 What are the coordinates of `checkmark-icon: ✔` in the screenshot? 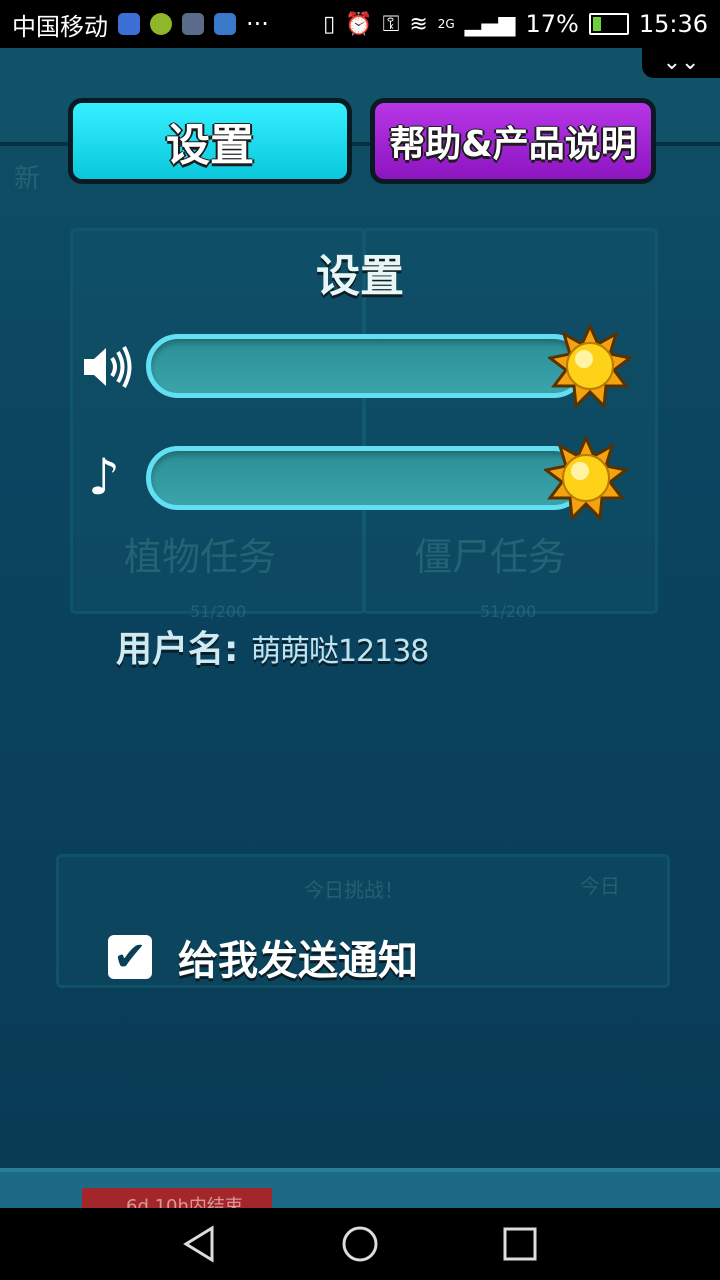 It's located at (130, 957).